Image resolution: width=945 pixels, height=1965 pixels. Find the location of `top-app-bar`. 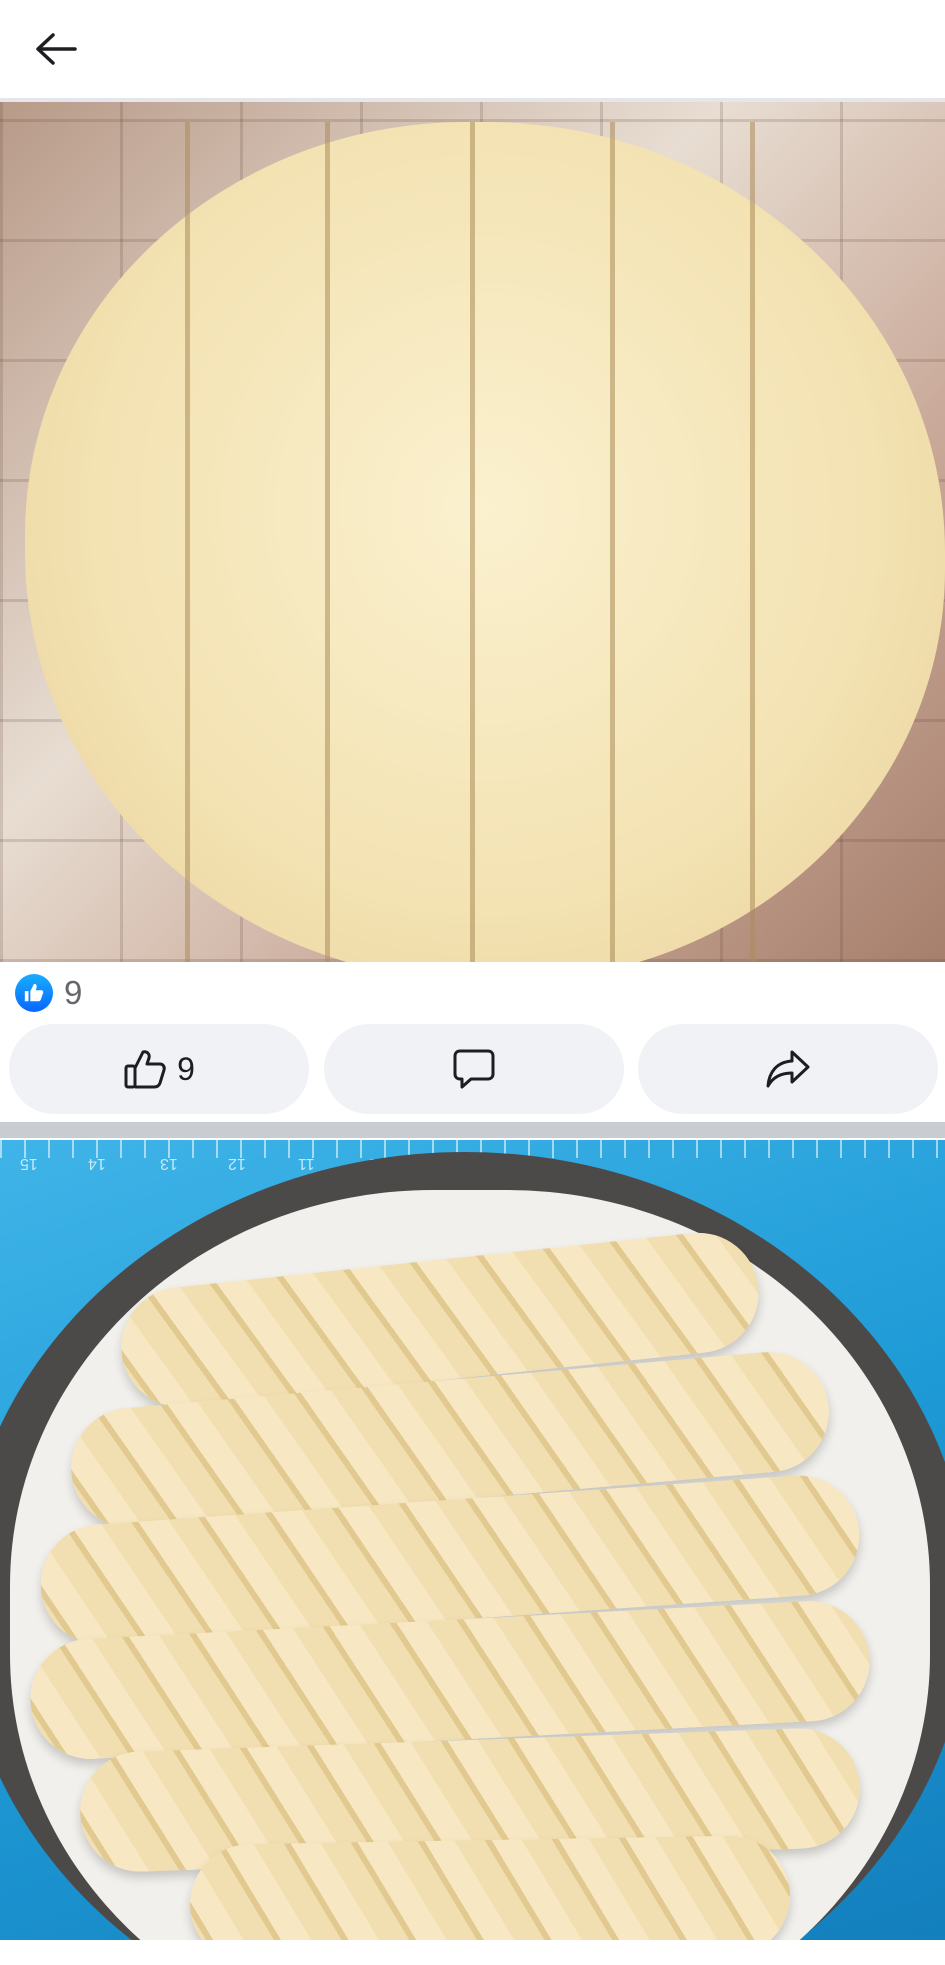

top-app-bar is located at coordinates (472, 49).